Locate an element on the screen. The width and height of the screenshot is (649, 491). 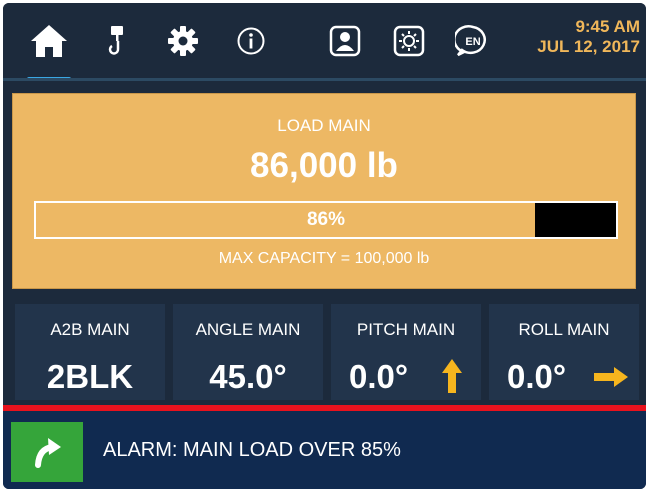
tile-label: A2B MAIN is located at coordinates (90, 329).